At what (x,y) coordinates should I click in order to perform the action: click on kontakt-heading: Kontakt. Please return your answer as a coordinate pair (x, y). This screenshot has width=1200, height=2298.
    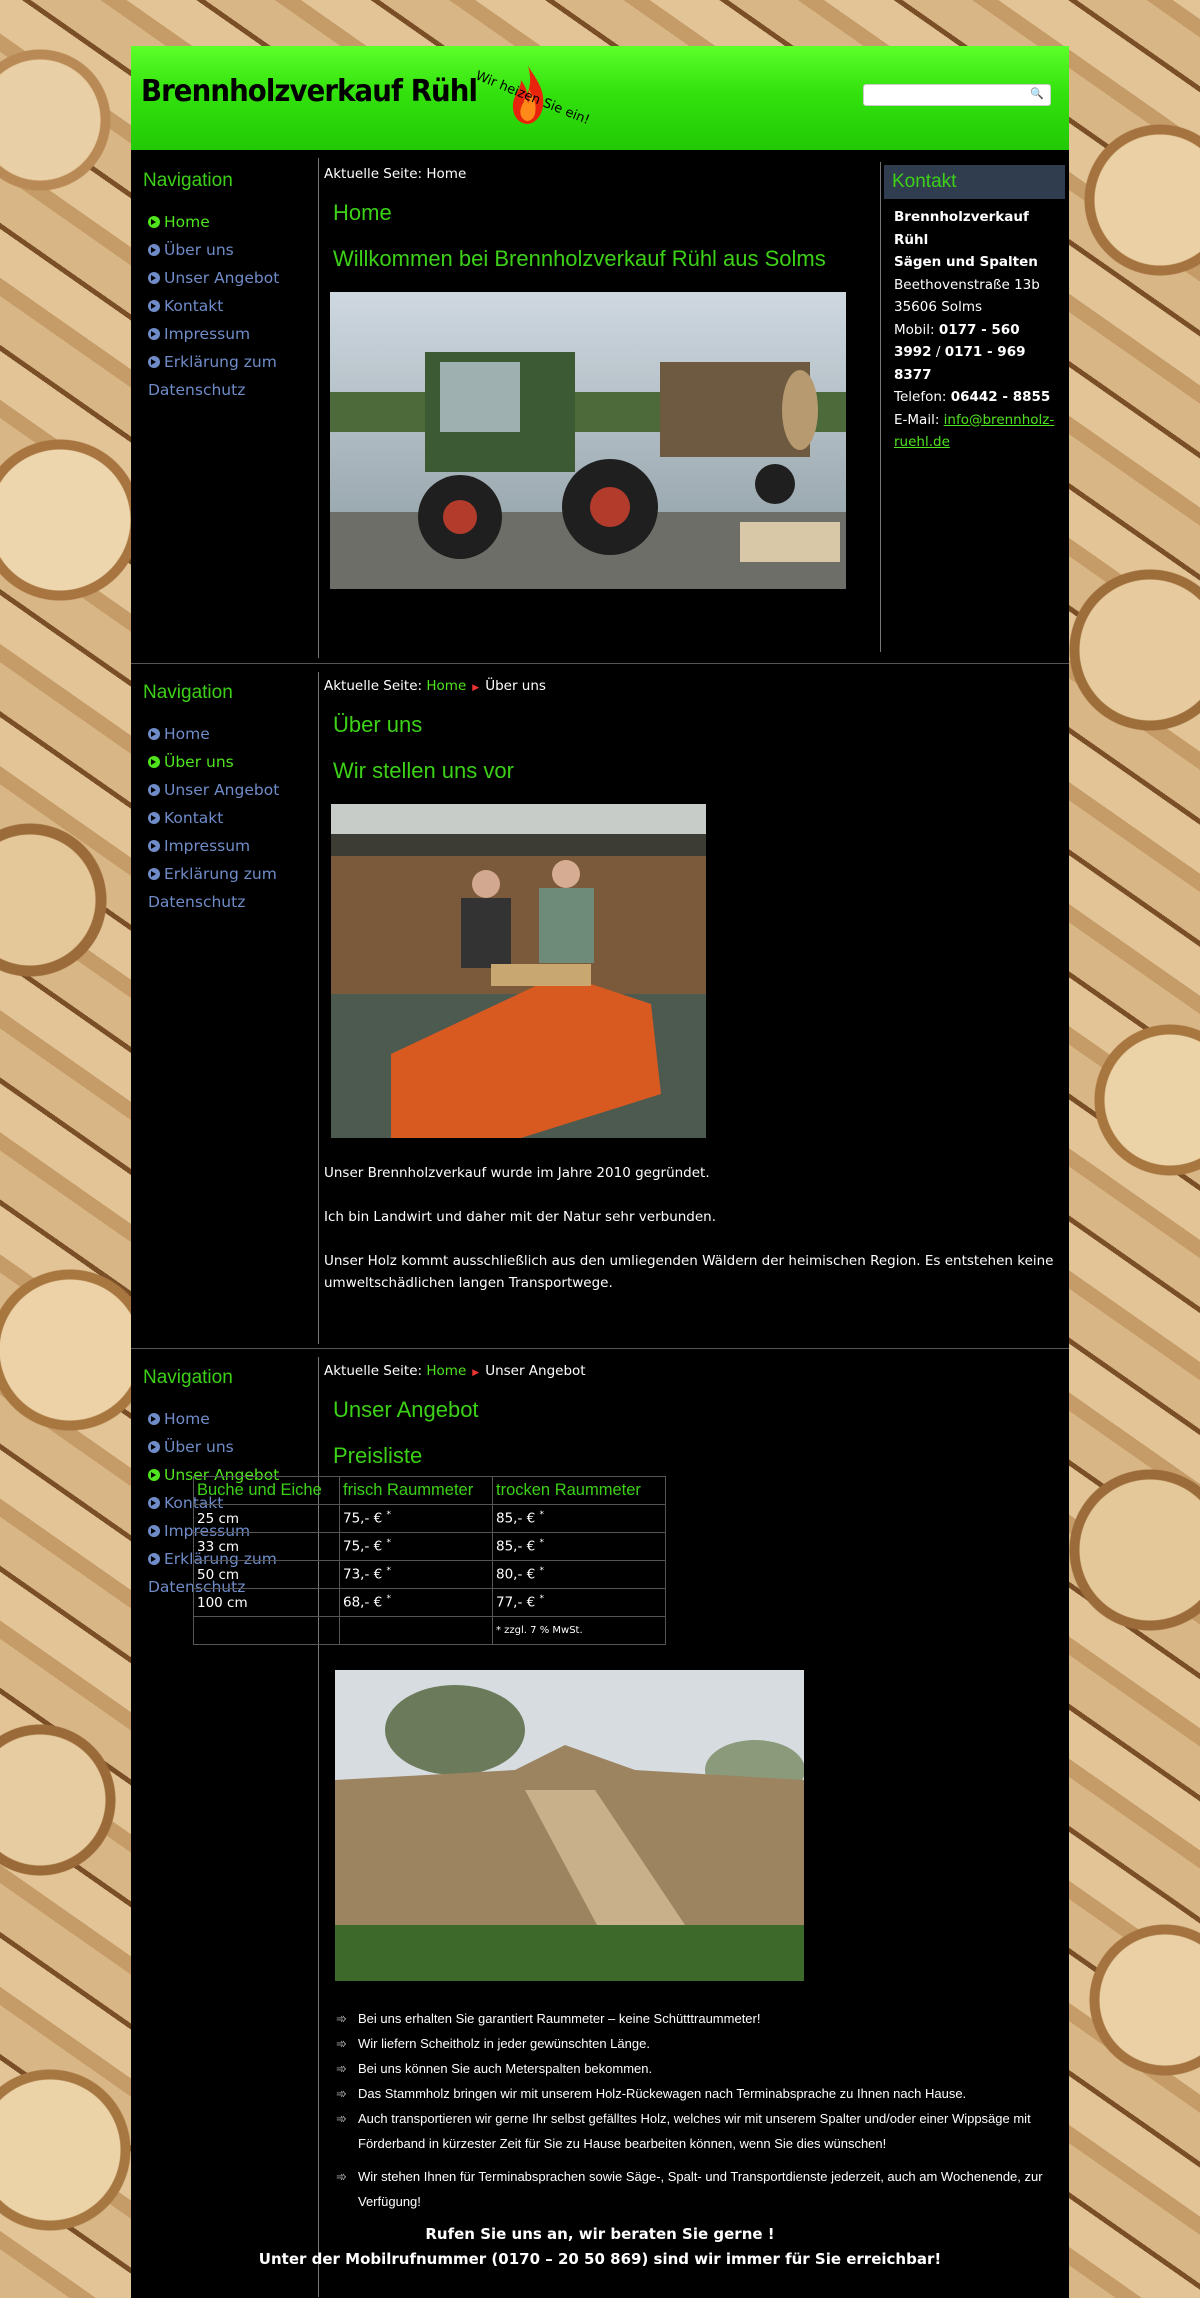
    Looking at the image, I should click on (974, 182).